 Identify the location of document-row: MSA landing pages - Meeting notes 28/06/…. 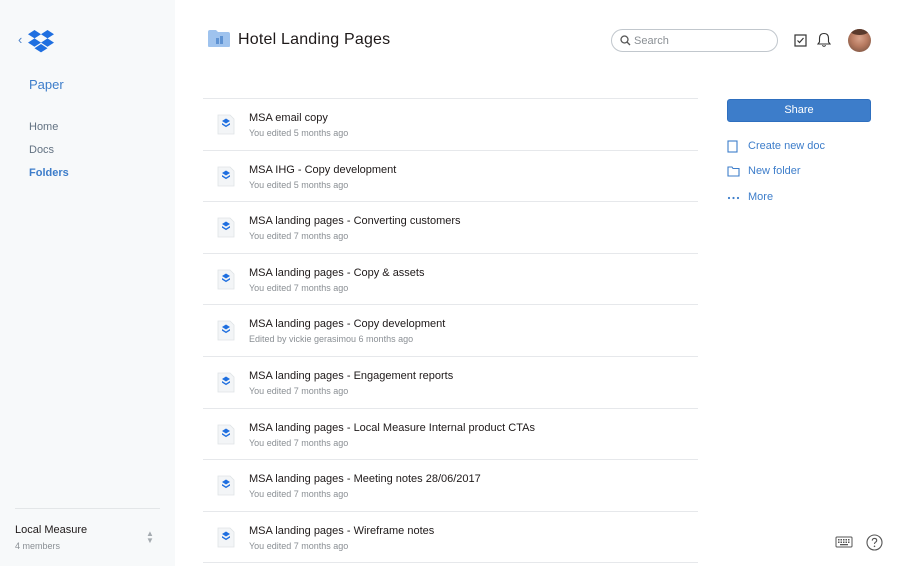
(450, 486).